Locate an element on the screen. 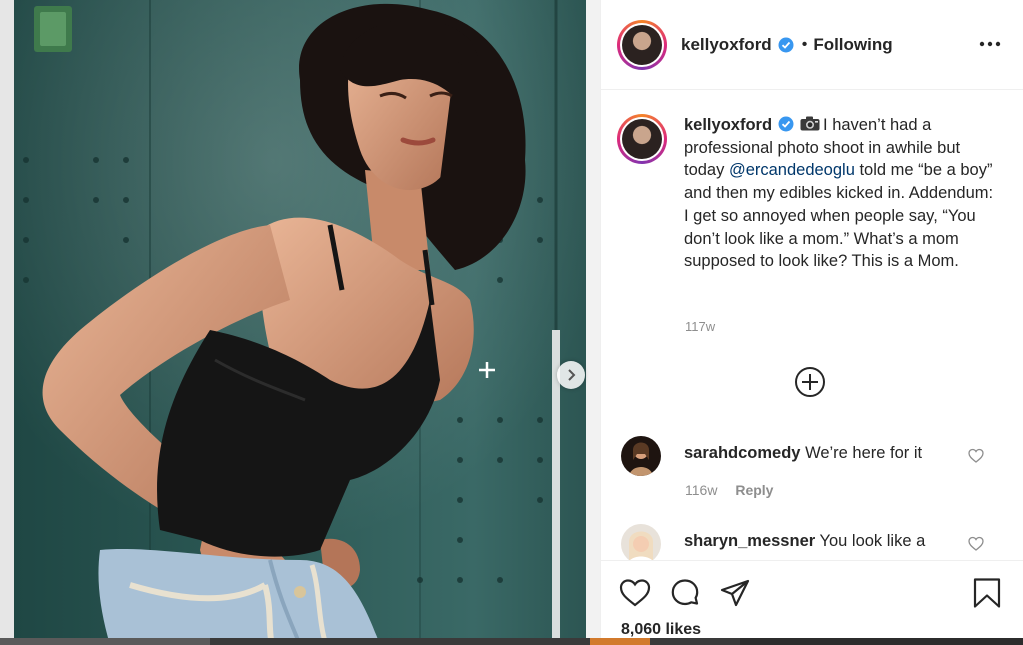 The height and width of the screenshot is (645, 1023). caption-username: kellyoxford is located at coordinates (728, 125).